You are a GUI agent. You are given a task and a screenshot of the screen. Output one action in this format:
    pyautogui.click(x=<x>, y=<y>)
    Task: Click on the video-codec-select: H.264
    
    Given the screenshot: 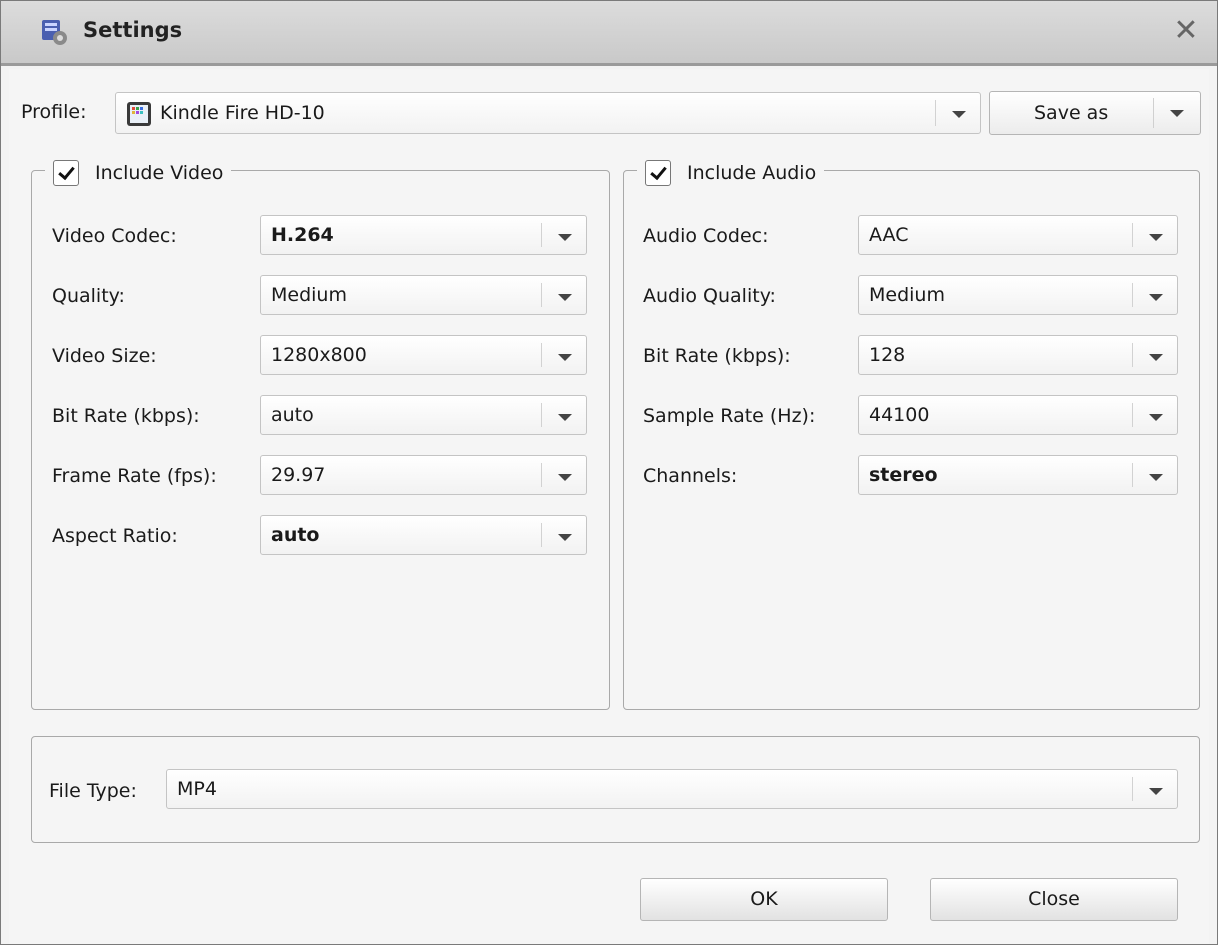 What is the action you would take?
    pyautogui.click(x=423, y=235)
    